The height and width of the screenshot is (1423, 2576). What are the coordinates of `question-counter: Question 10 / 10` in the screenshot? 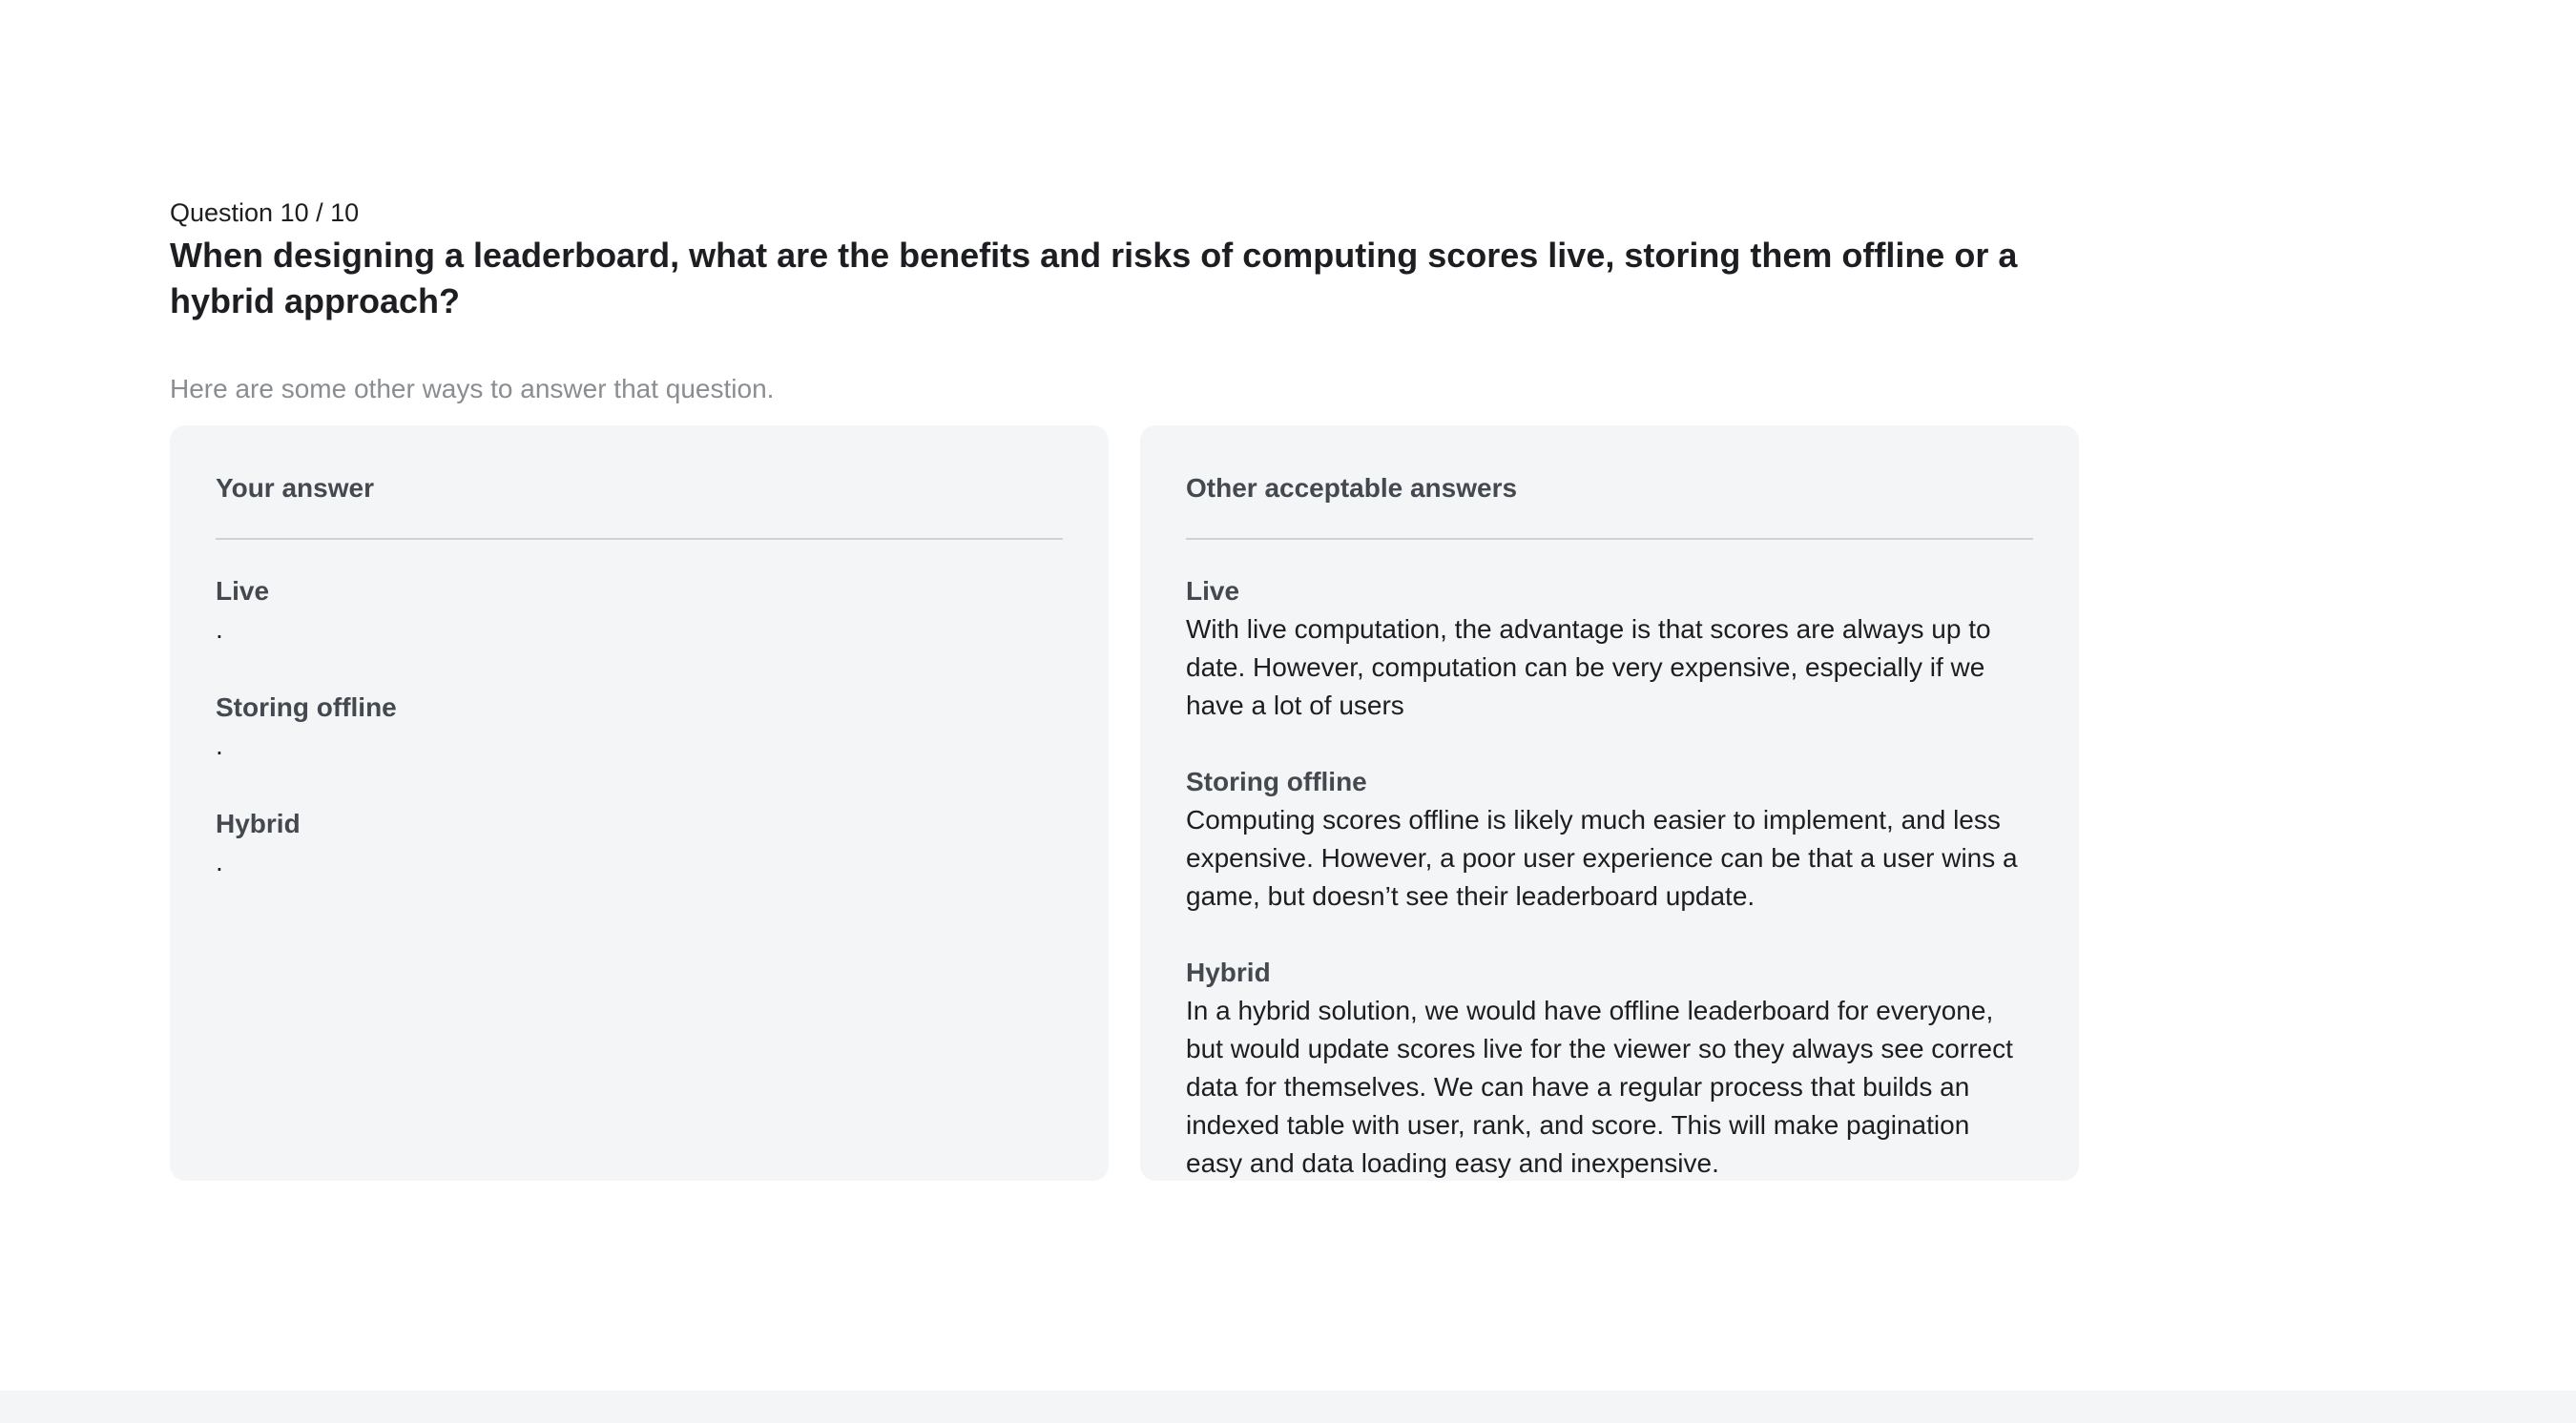 It's located at (265, 213).